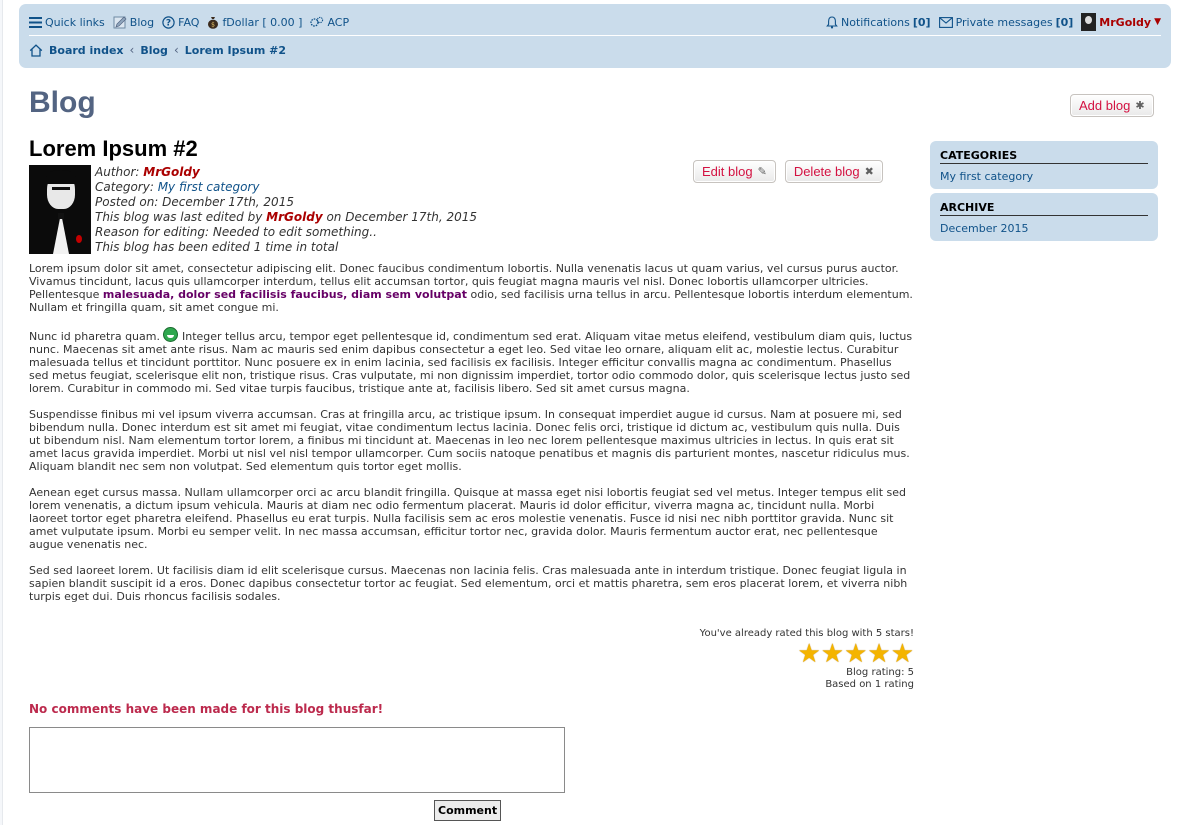  Describe the element at coordinates (1044, 165) in the screenshot. I see `categories-panel: CATEGORIES My first category` at that location.